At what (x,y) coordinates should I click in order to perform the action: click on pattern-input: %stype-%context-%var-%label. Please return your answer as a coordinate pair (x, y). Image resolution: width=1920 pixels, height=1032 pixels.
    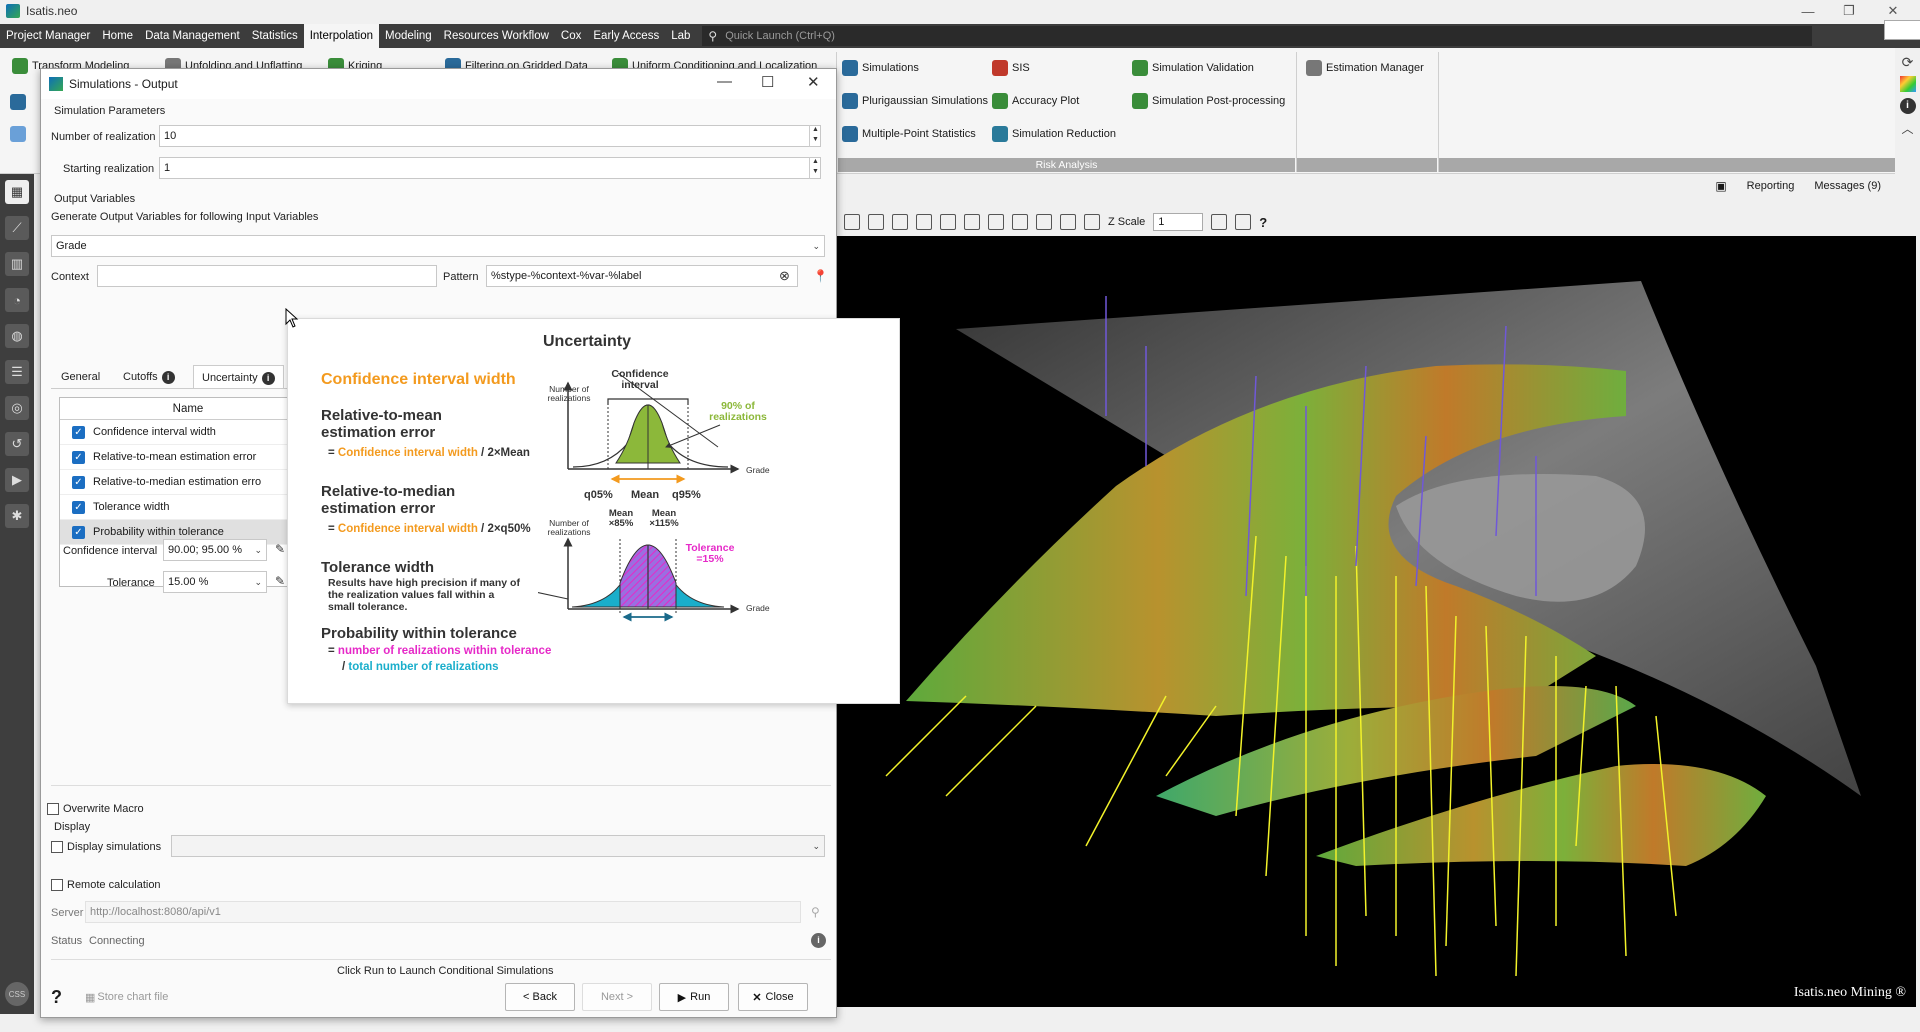
    Looking at the image, I should click on (642, 276).